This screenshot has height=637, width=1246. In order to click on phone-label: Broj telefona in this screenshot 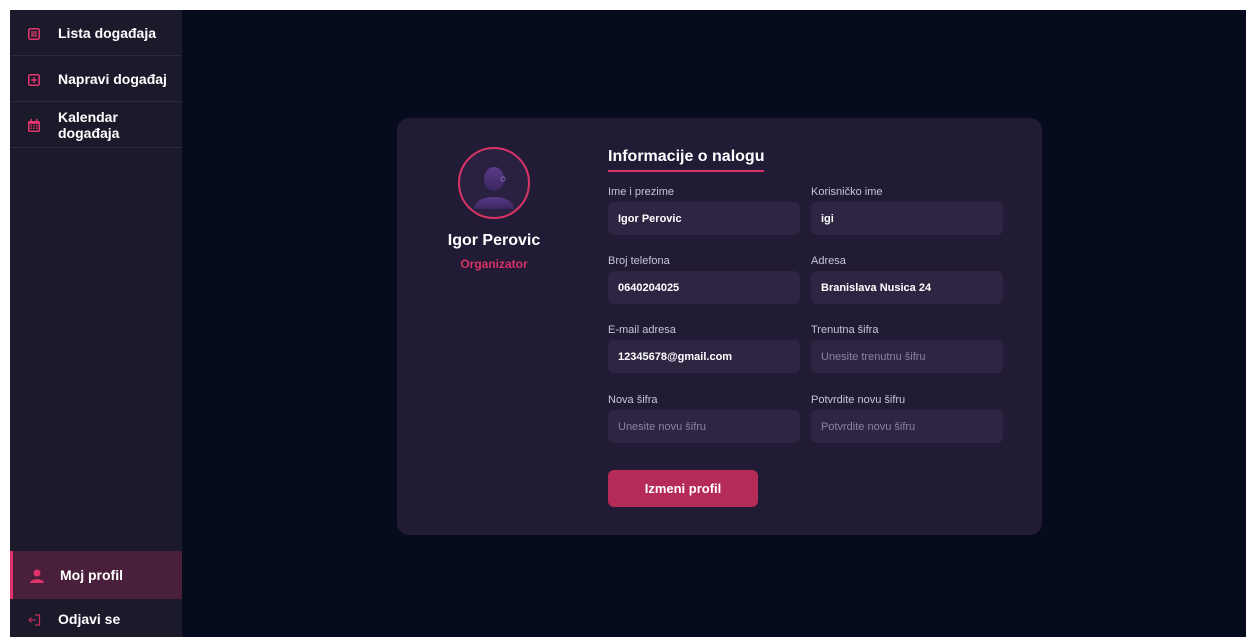, I will do `click(639, 261)`.